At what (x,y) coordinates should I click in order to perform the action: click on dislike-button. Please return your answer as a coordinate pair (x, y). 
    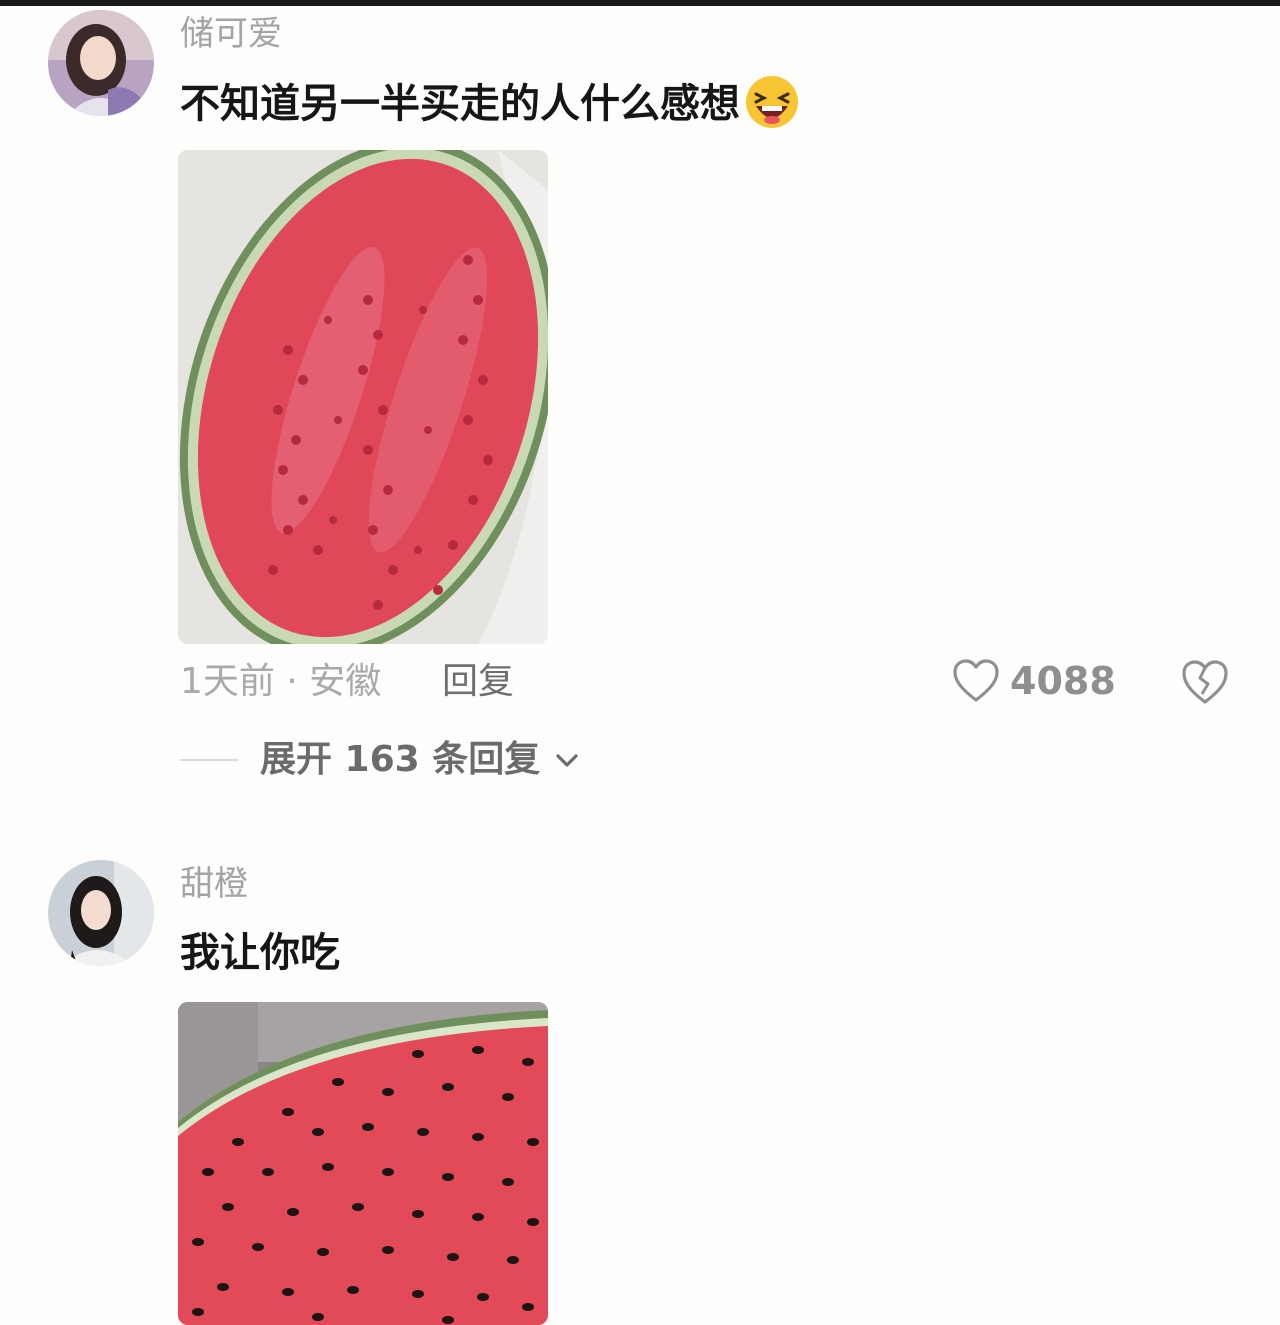
    Looking at the image, I should click on (1205, 682).